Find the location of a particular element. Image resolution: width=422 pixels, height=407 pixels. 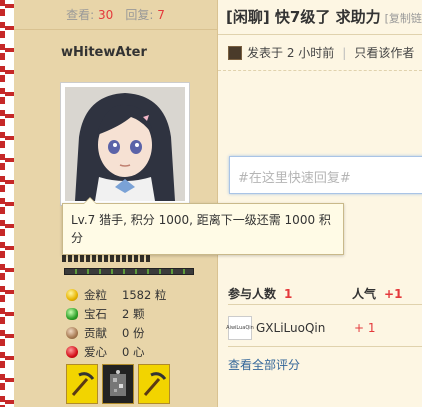

stat-contribution: 贡献 0 份 is located at coordinates (116, 332).